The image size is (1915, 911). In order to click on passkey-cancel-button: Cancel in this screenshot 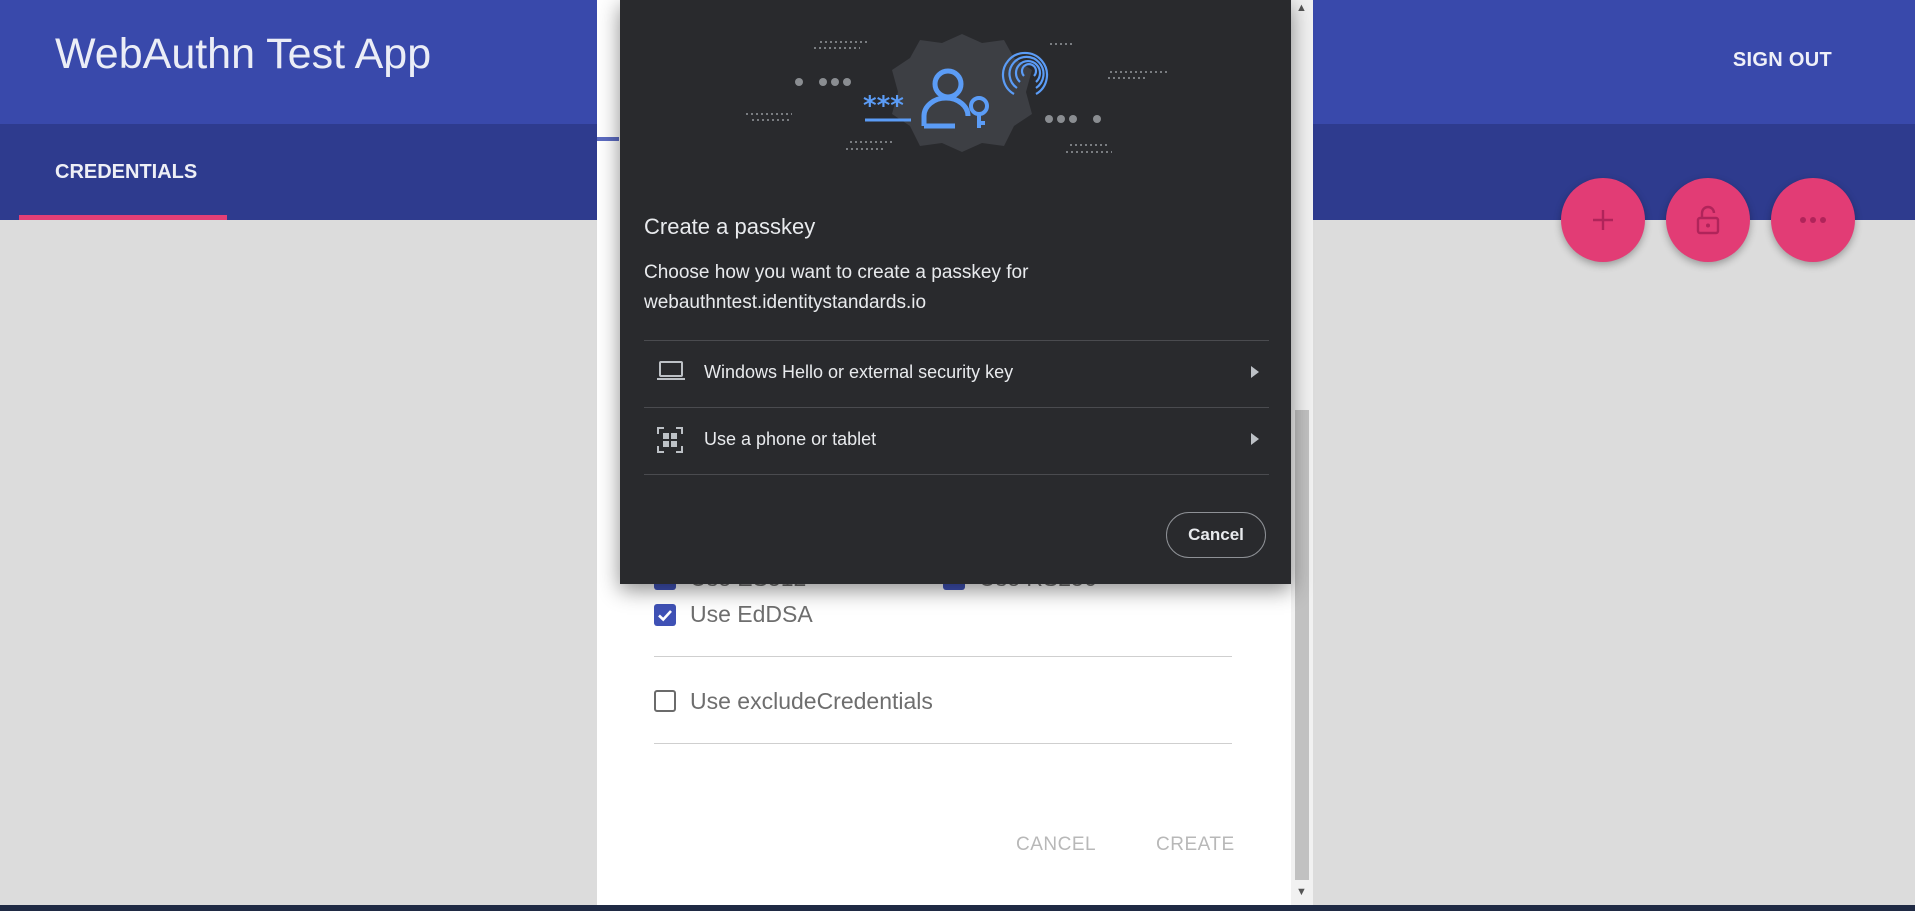, I will do `click(1216, 535)`.